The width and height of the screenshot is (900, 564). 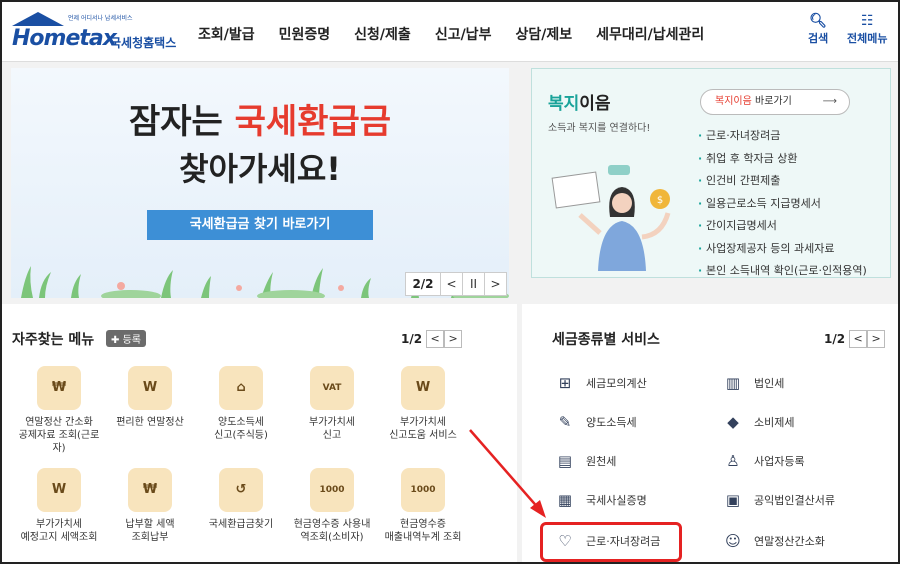 I want to click on tax-service-item: ▥ 법인세, so click(x=753, y=383).